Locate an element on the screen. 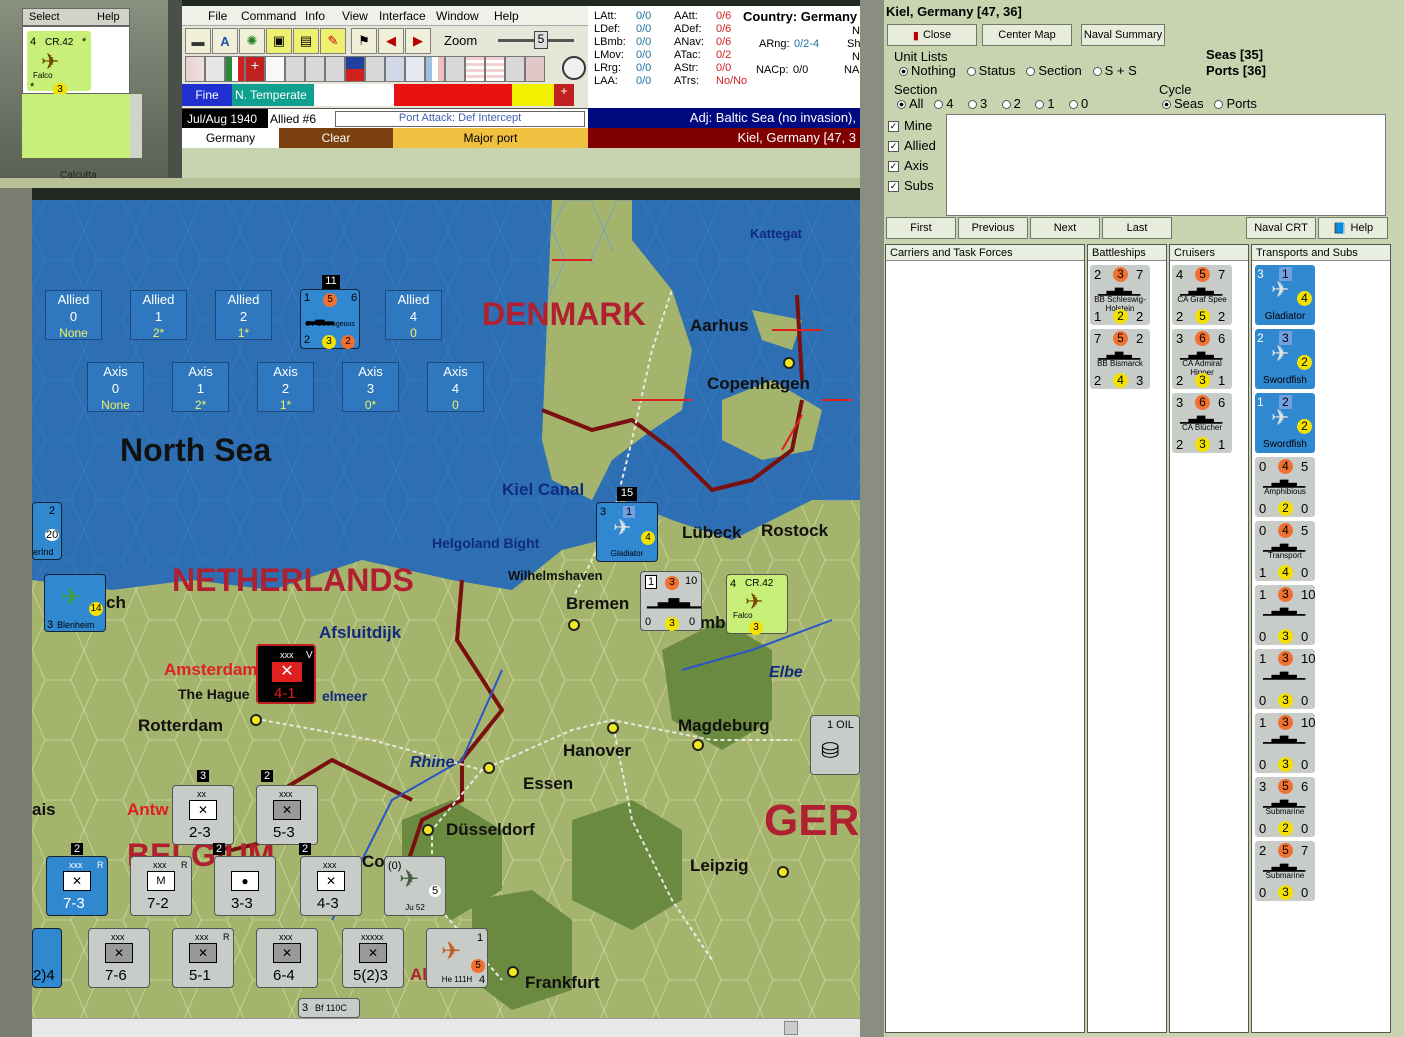 This screenshot has height=1037, width=1404. cr42-counter: 4 CR.42 ✈ Falco 3 is located at coordinates (757, 604).